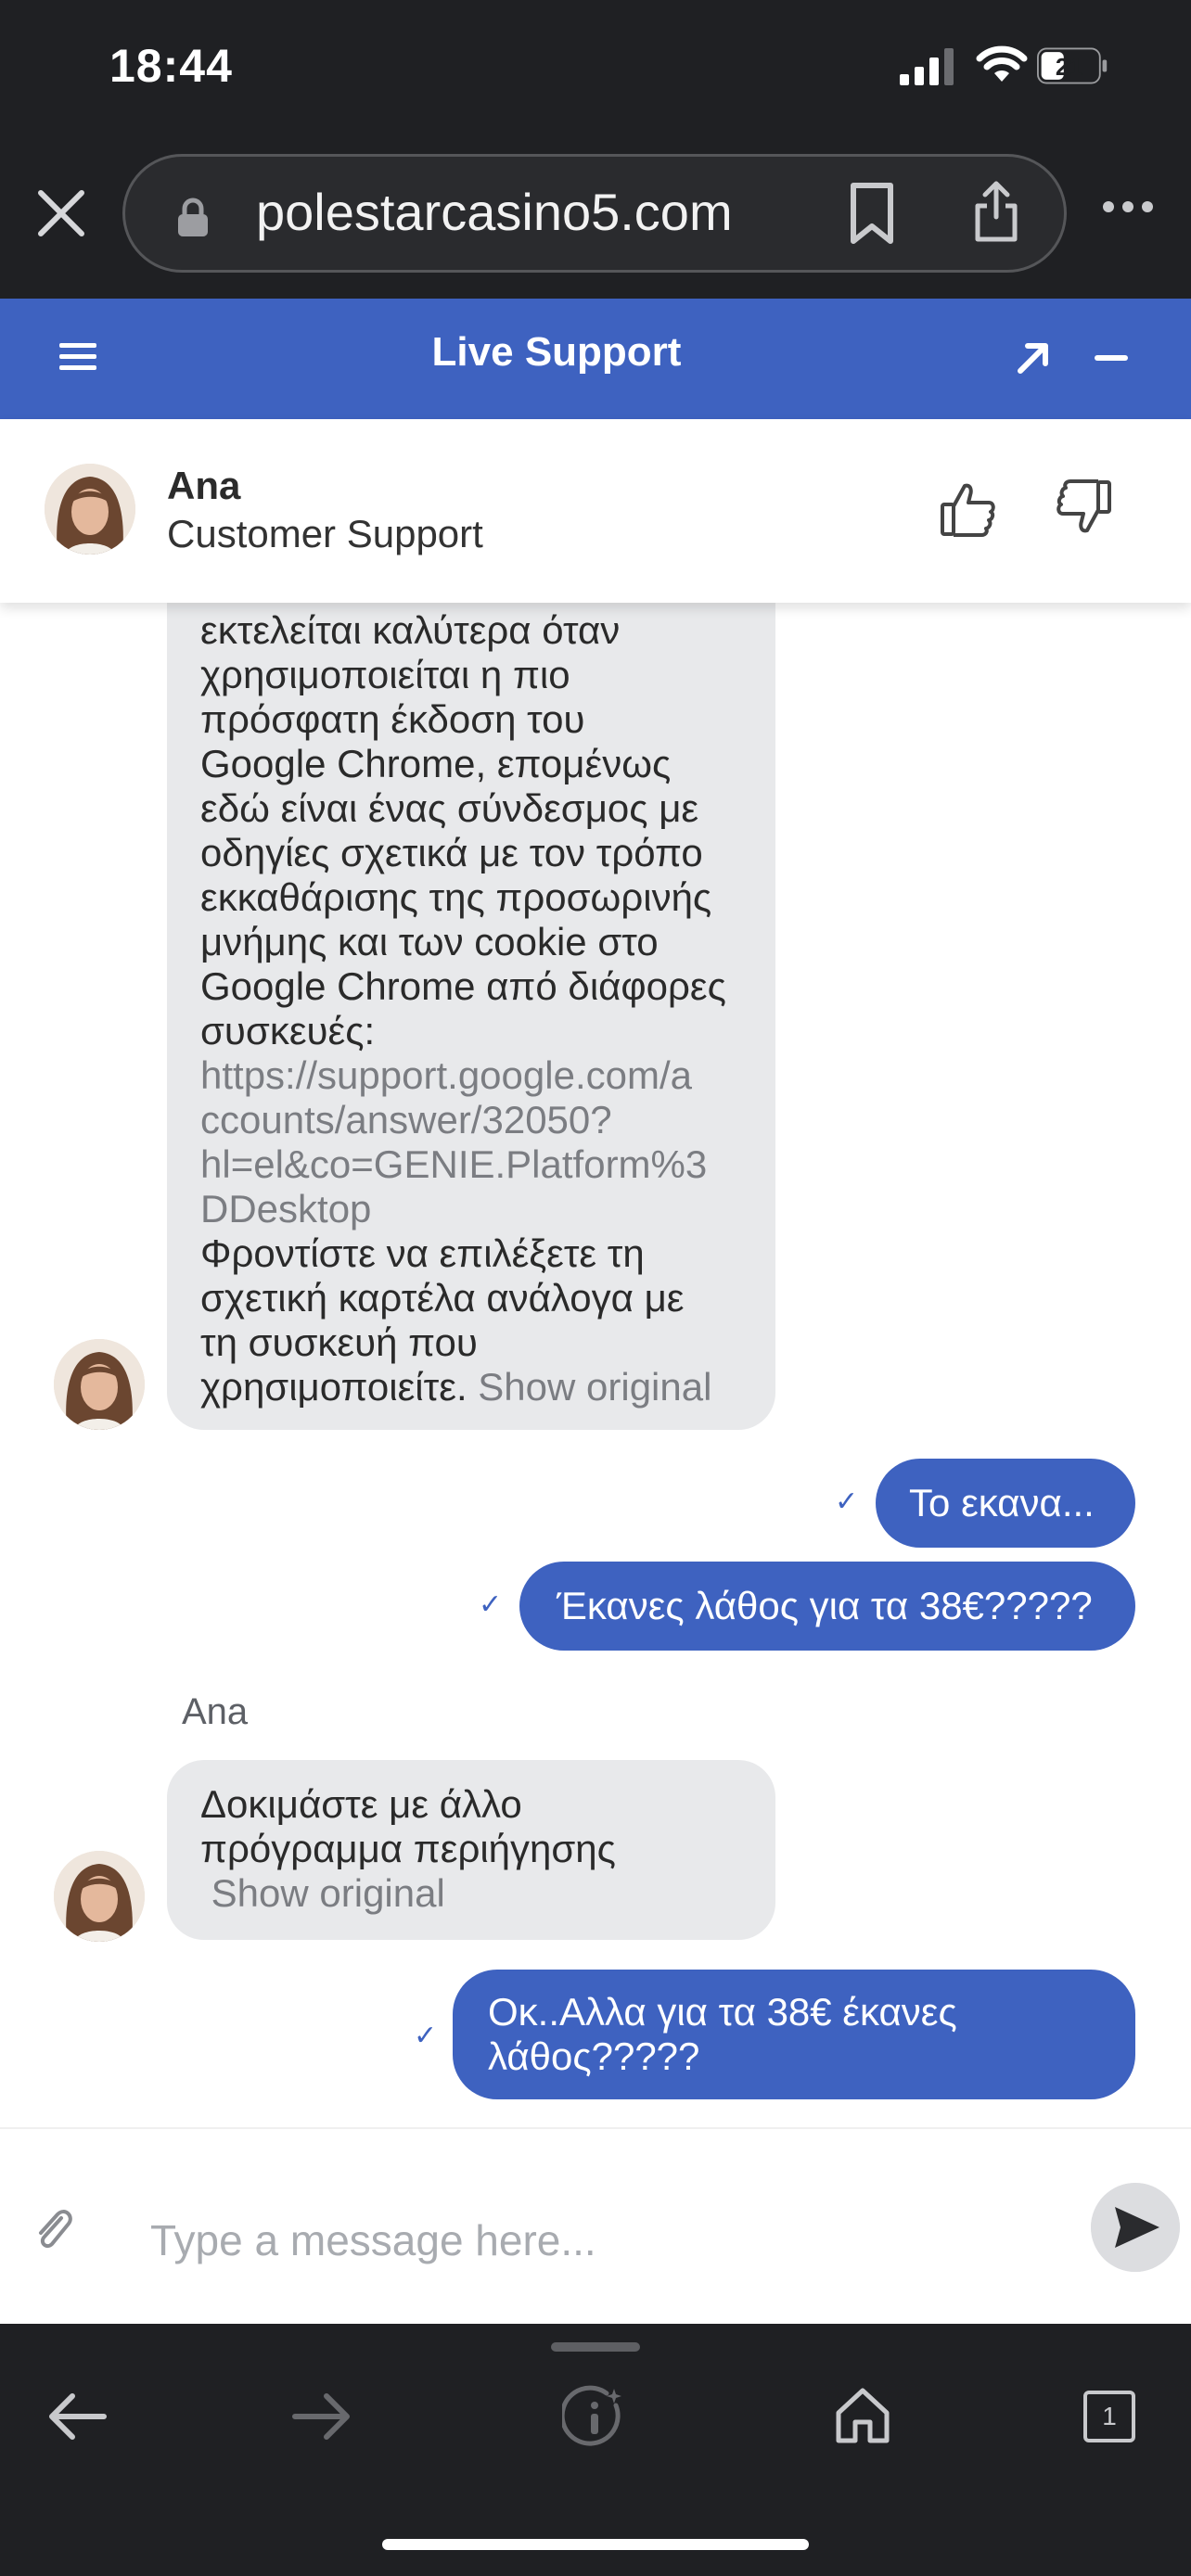  I want to click on chat-title: Live Support, so click(556, 352).